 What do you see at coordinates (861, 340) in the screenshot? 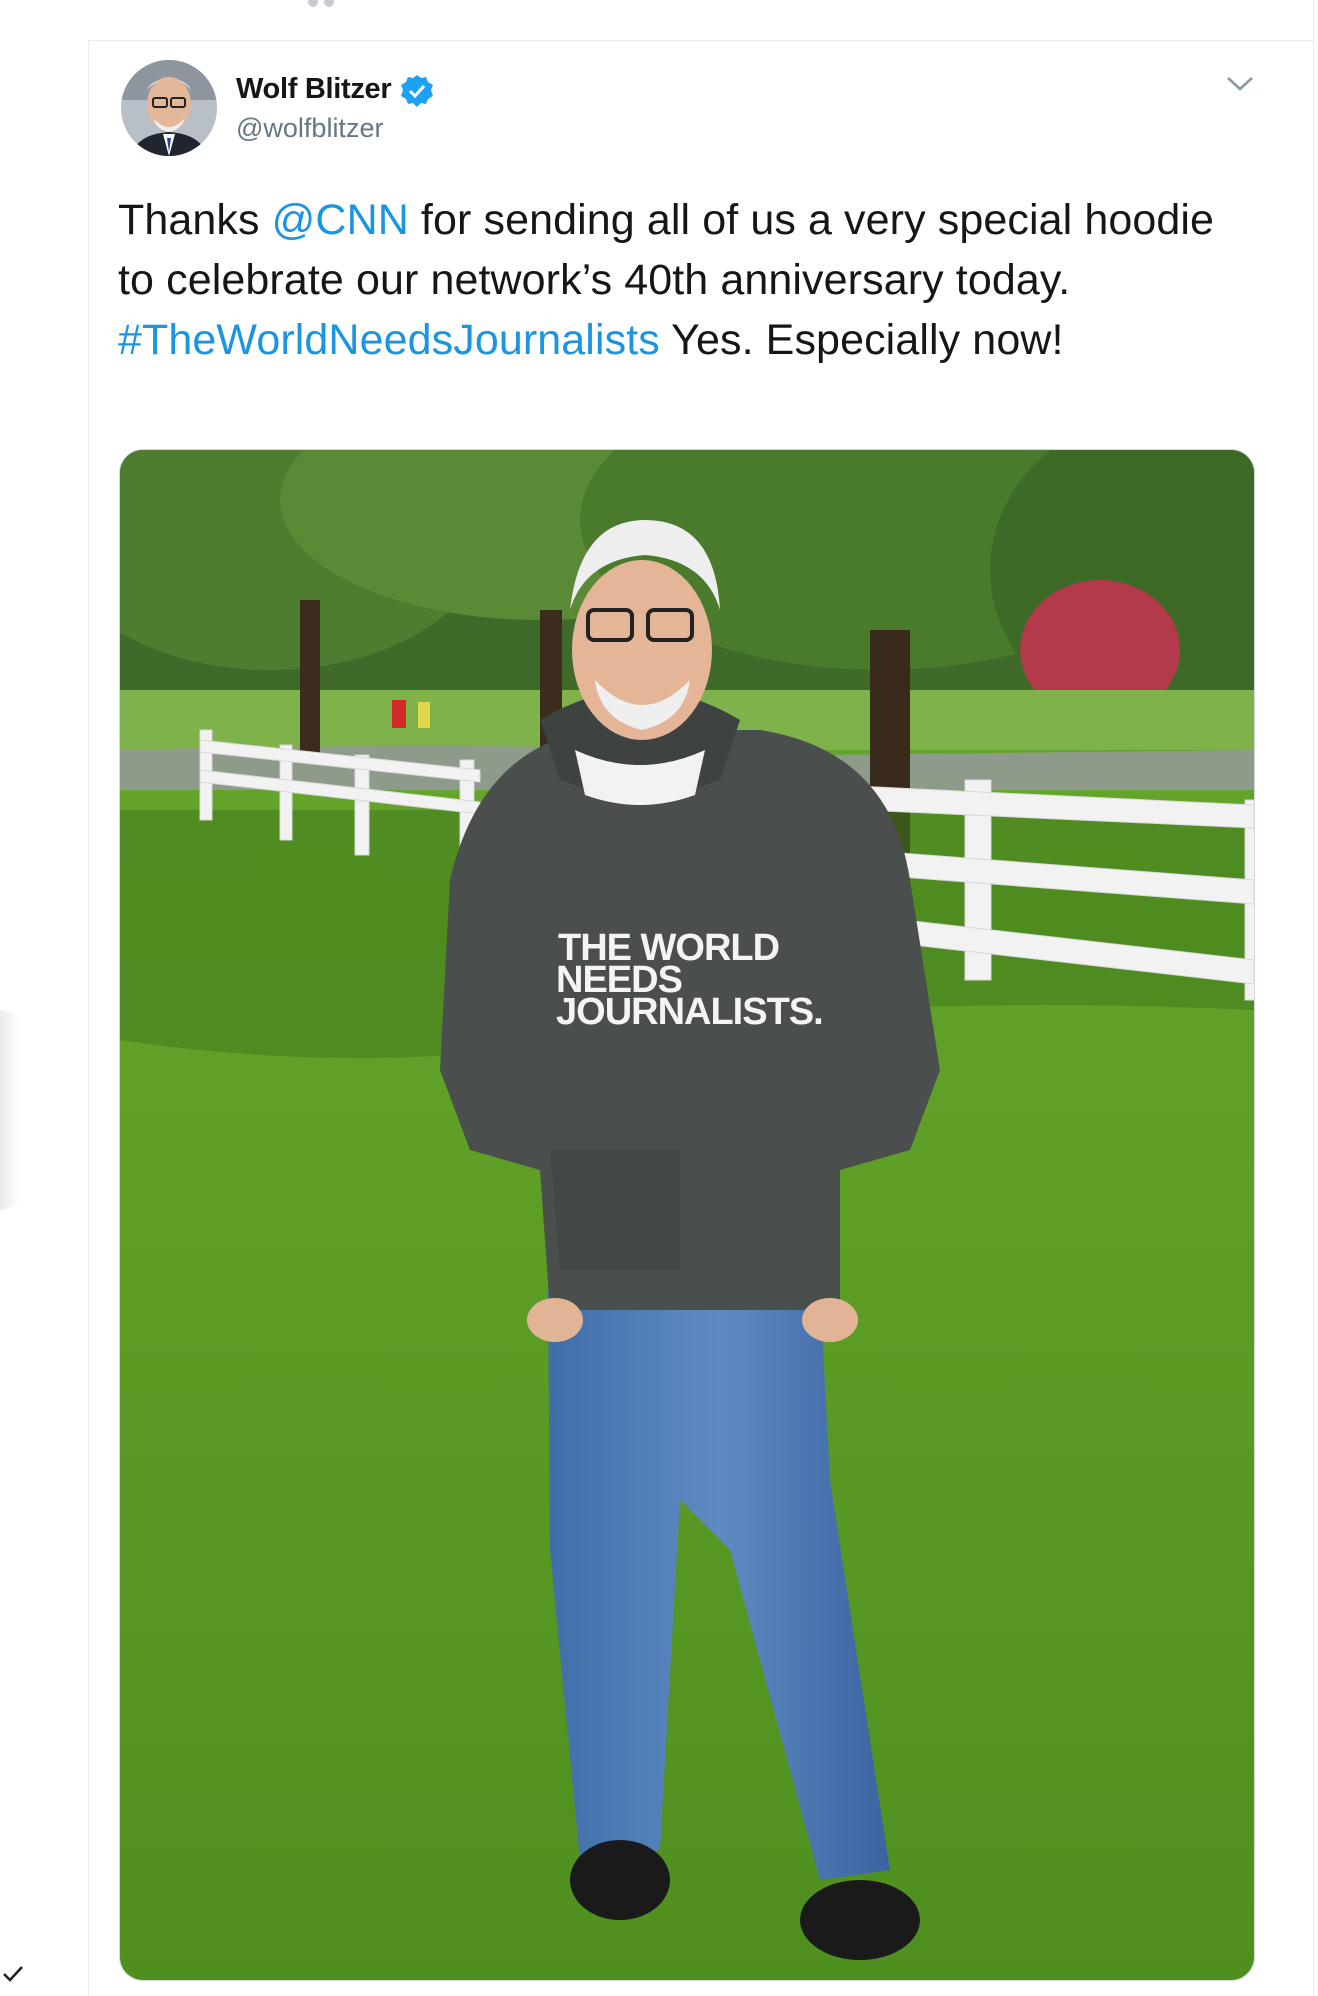
I see `tweet-text-part: Yes. Especially now!` at bounding box center [861, 340].